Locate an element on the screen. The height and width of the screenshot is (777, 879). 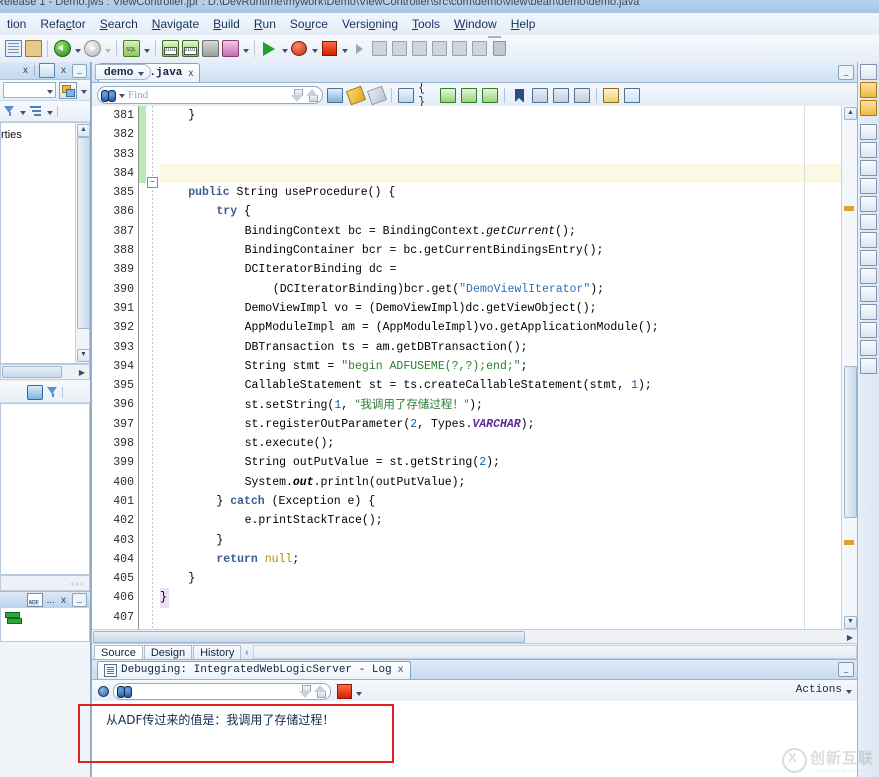
pause-icon is located at coordinates (479, 48).